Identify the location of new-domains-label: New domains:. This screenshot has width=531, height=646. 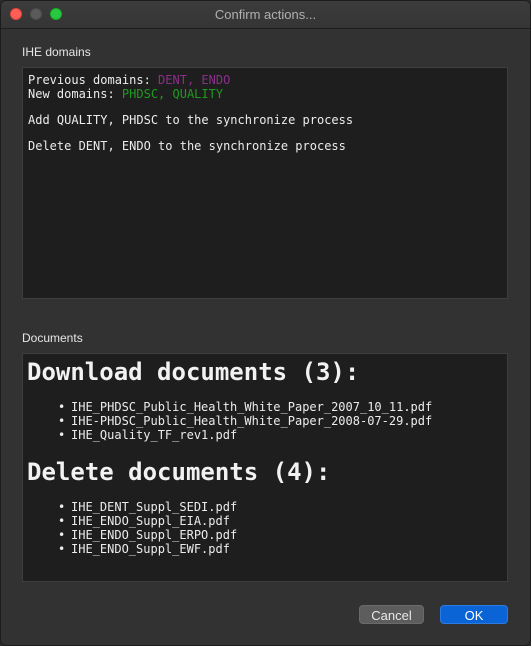
(75, 94).